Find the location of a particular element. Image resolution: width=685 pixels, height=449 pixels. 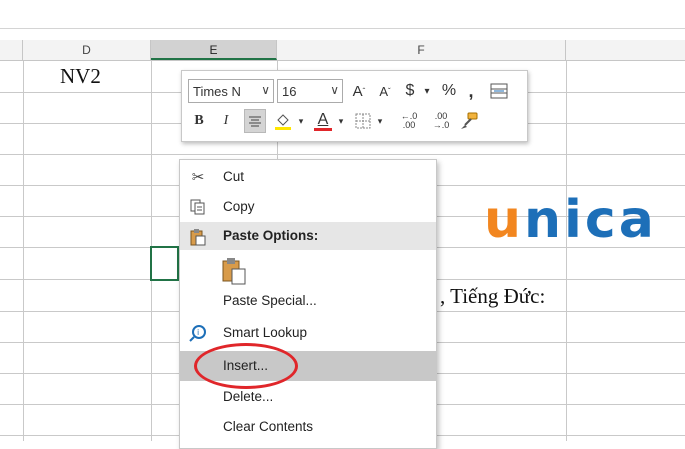

column-header-e: E is located at coordinates (214, 50).